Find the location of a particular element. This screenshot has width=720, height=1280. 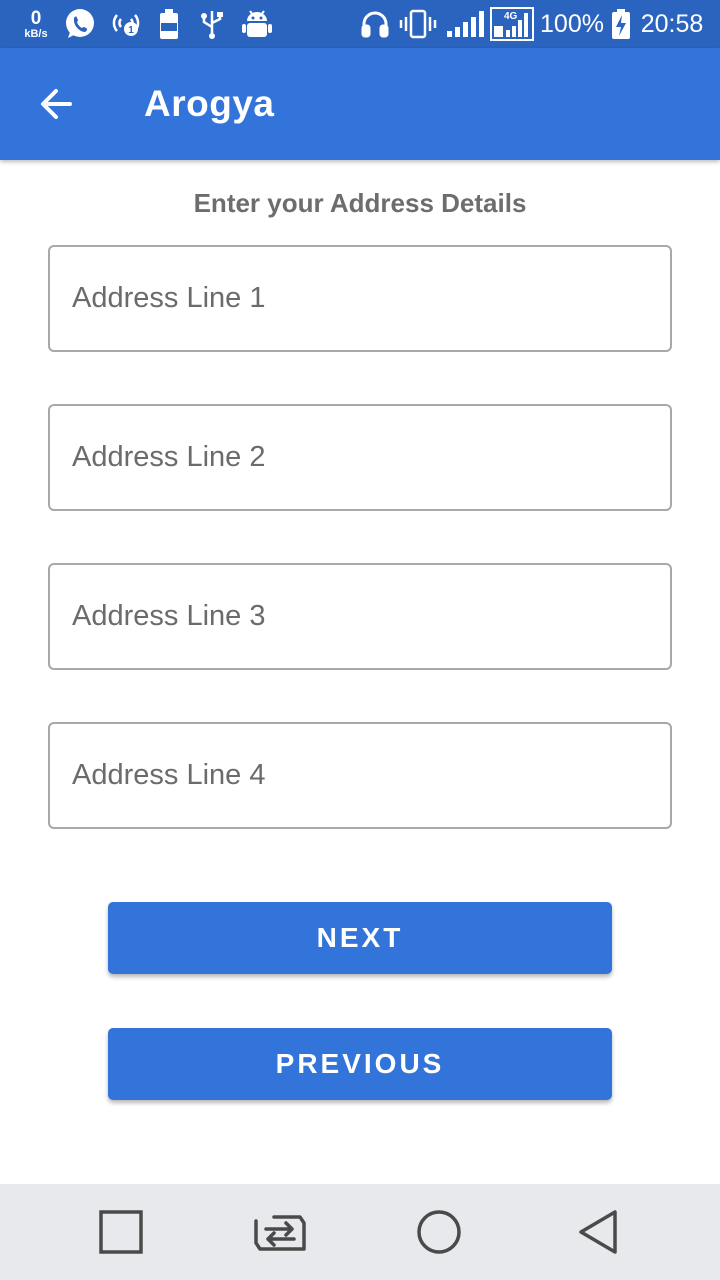

whatsapp-icon is located at coordinates (80, 24).